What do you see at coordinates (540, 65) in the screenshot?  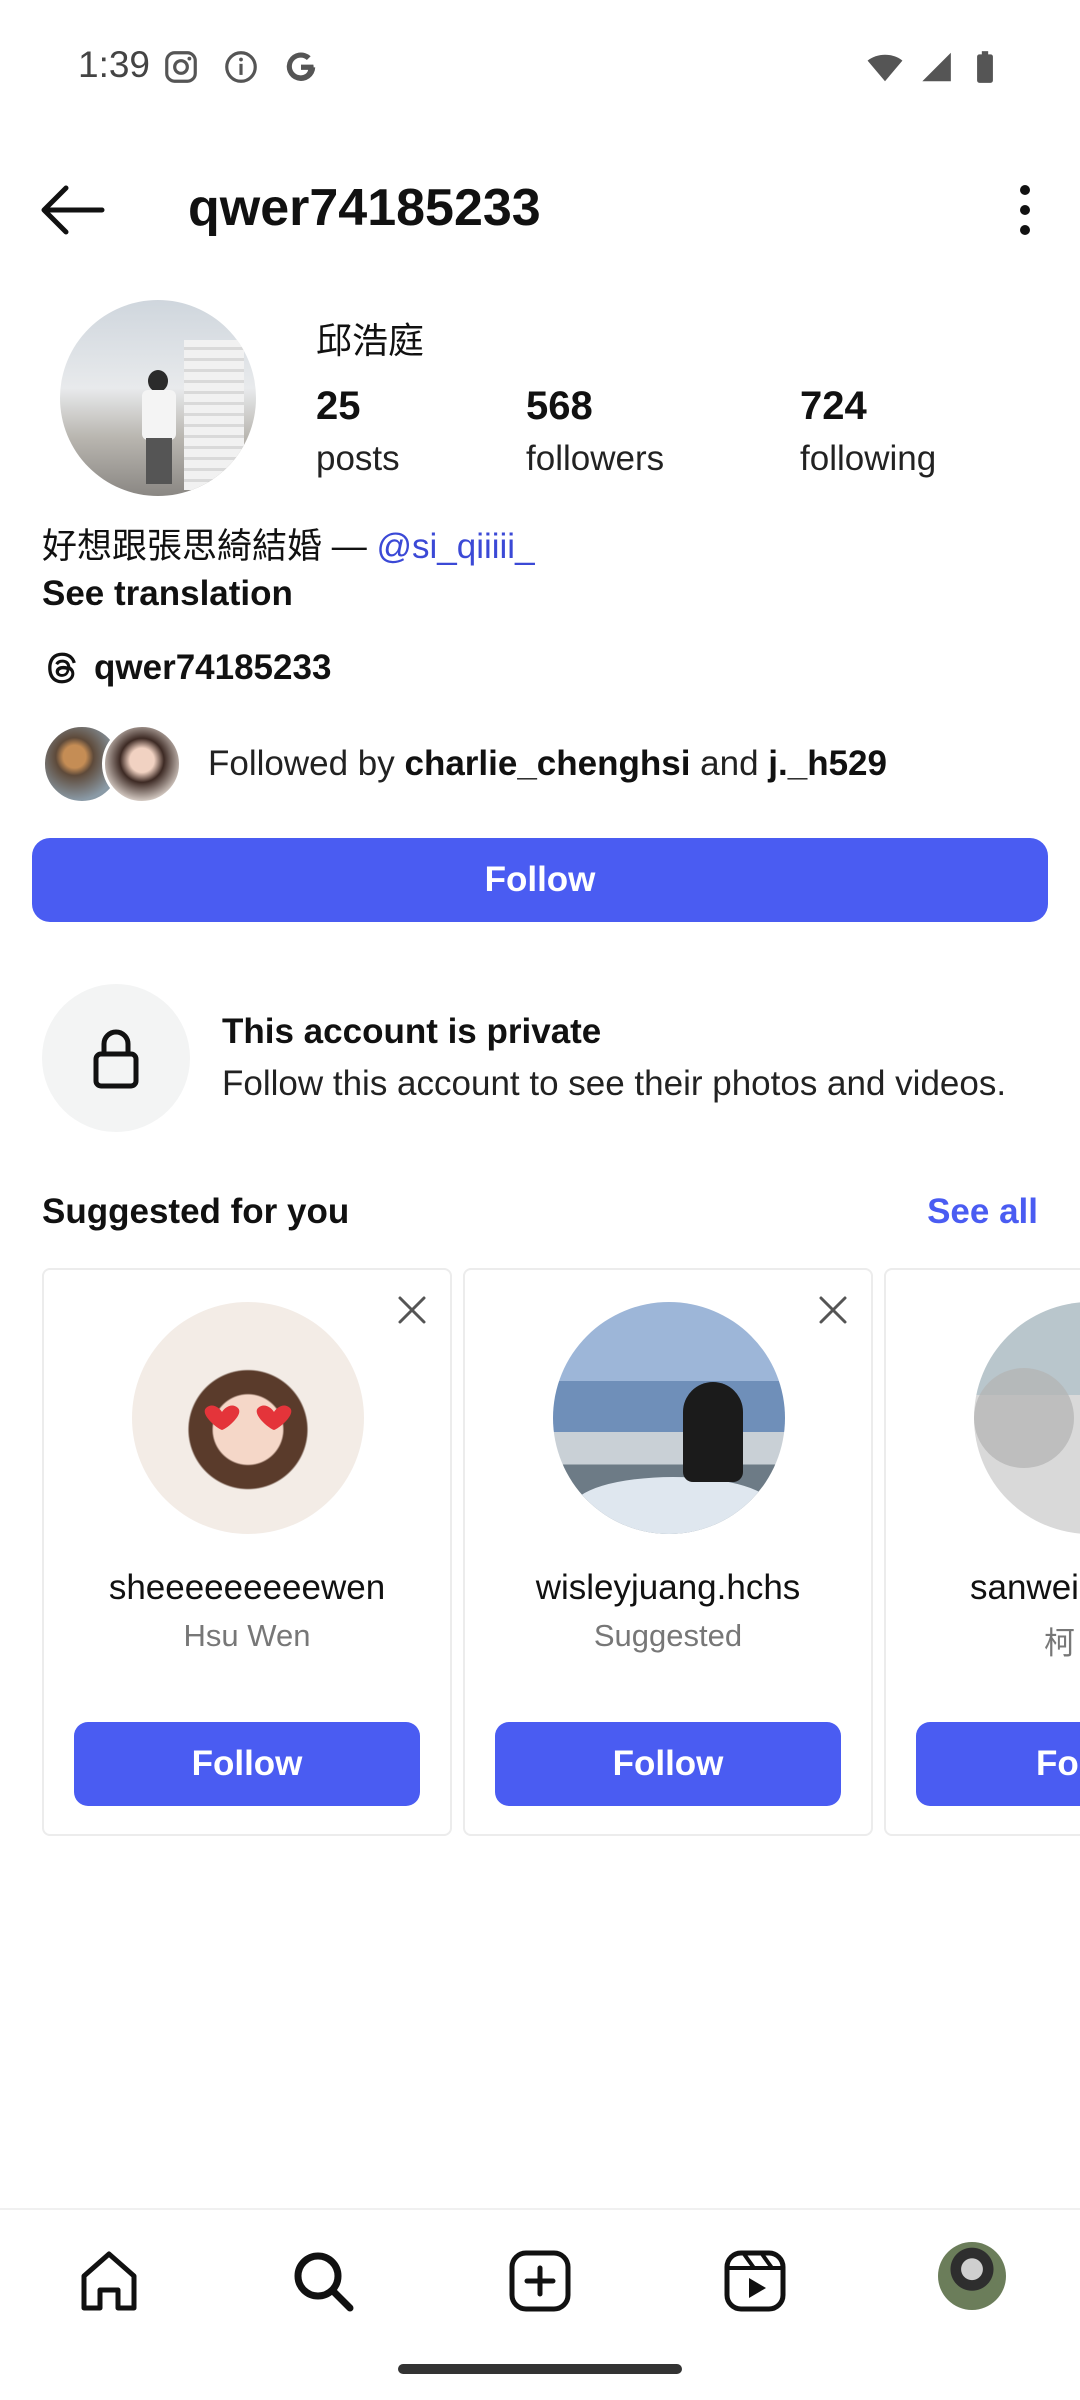 I see `status-bar: 1:39` at bounding box center [540, 65].